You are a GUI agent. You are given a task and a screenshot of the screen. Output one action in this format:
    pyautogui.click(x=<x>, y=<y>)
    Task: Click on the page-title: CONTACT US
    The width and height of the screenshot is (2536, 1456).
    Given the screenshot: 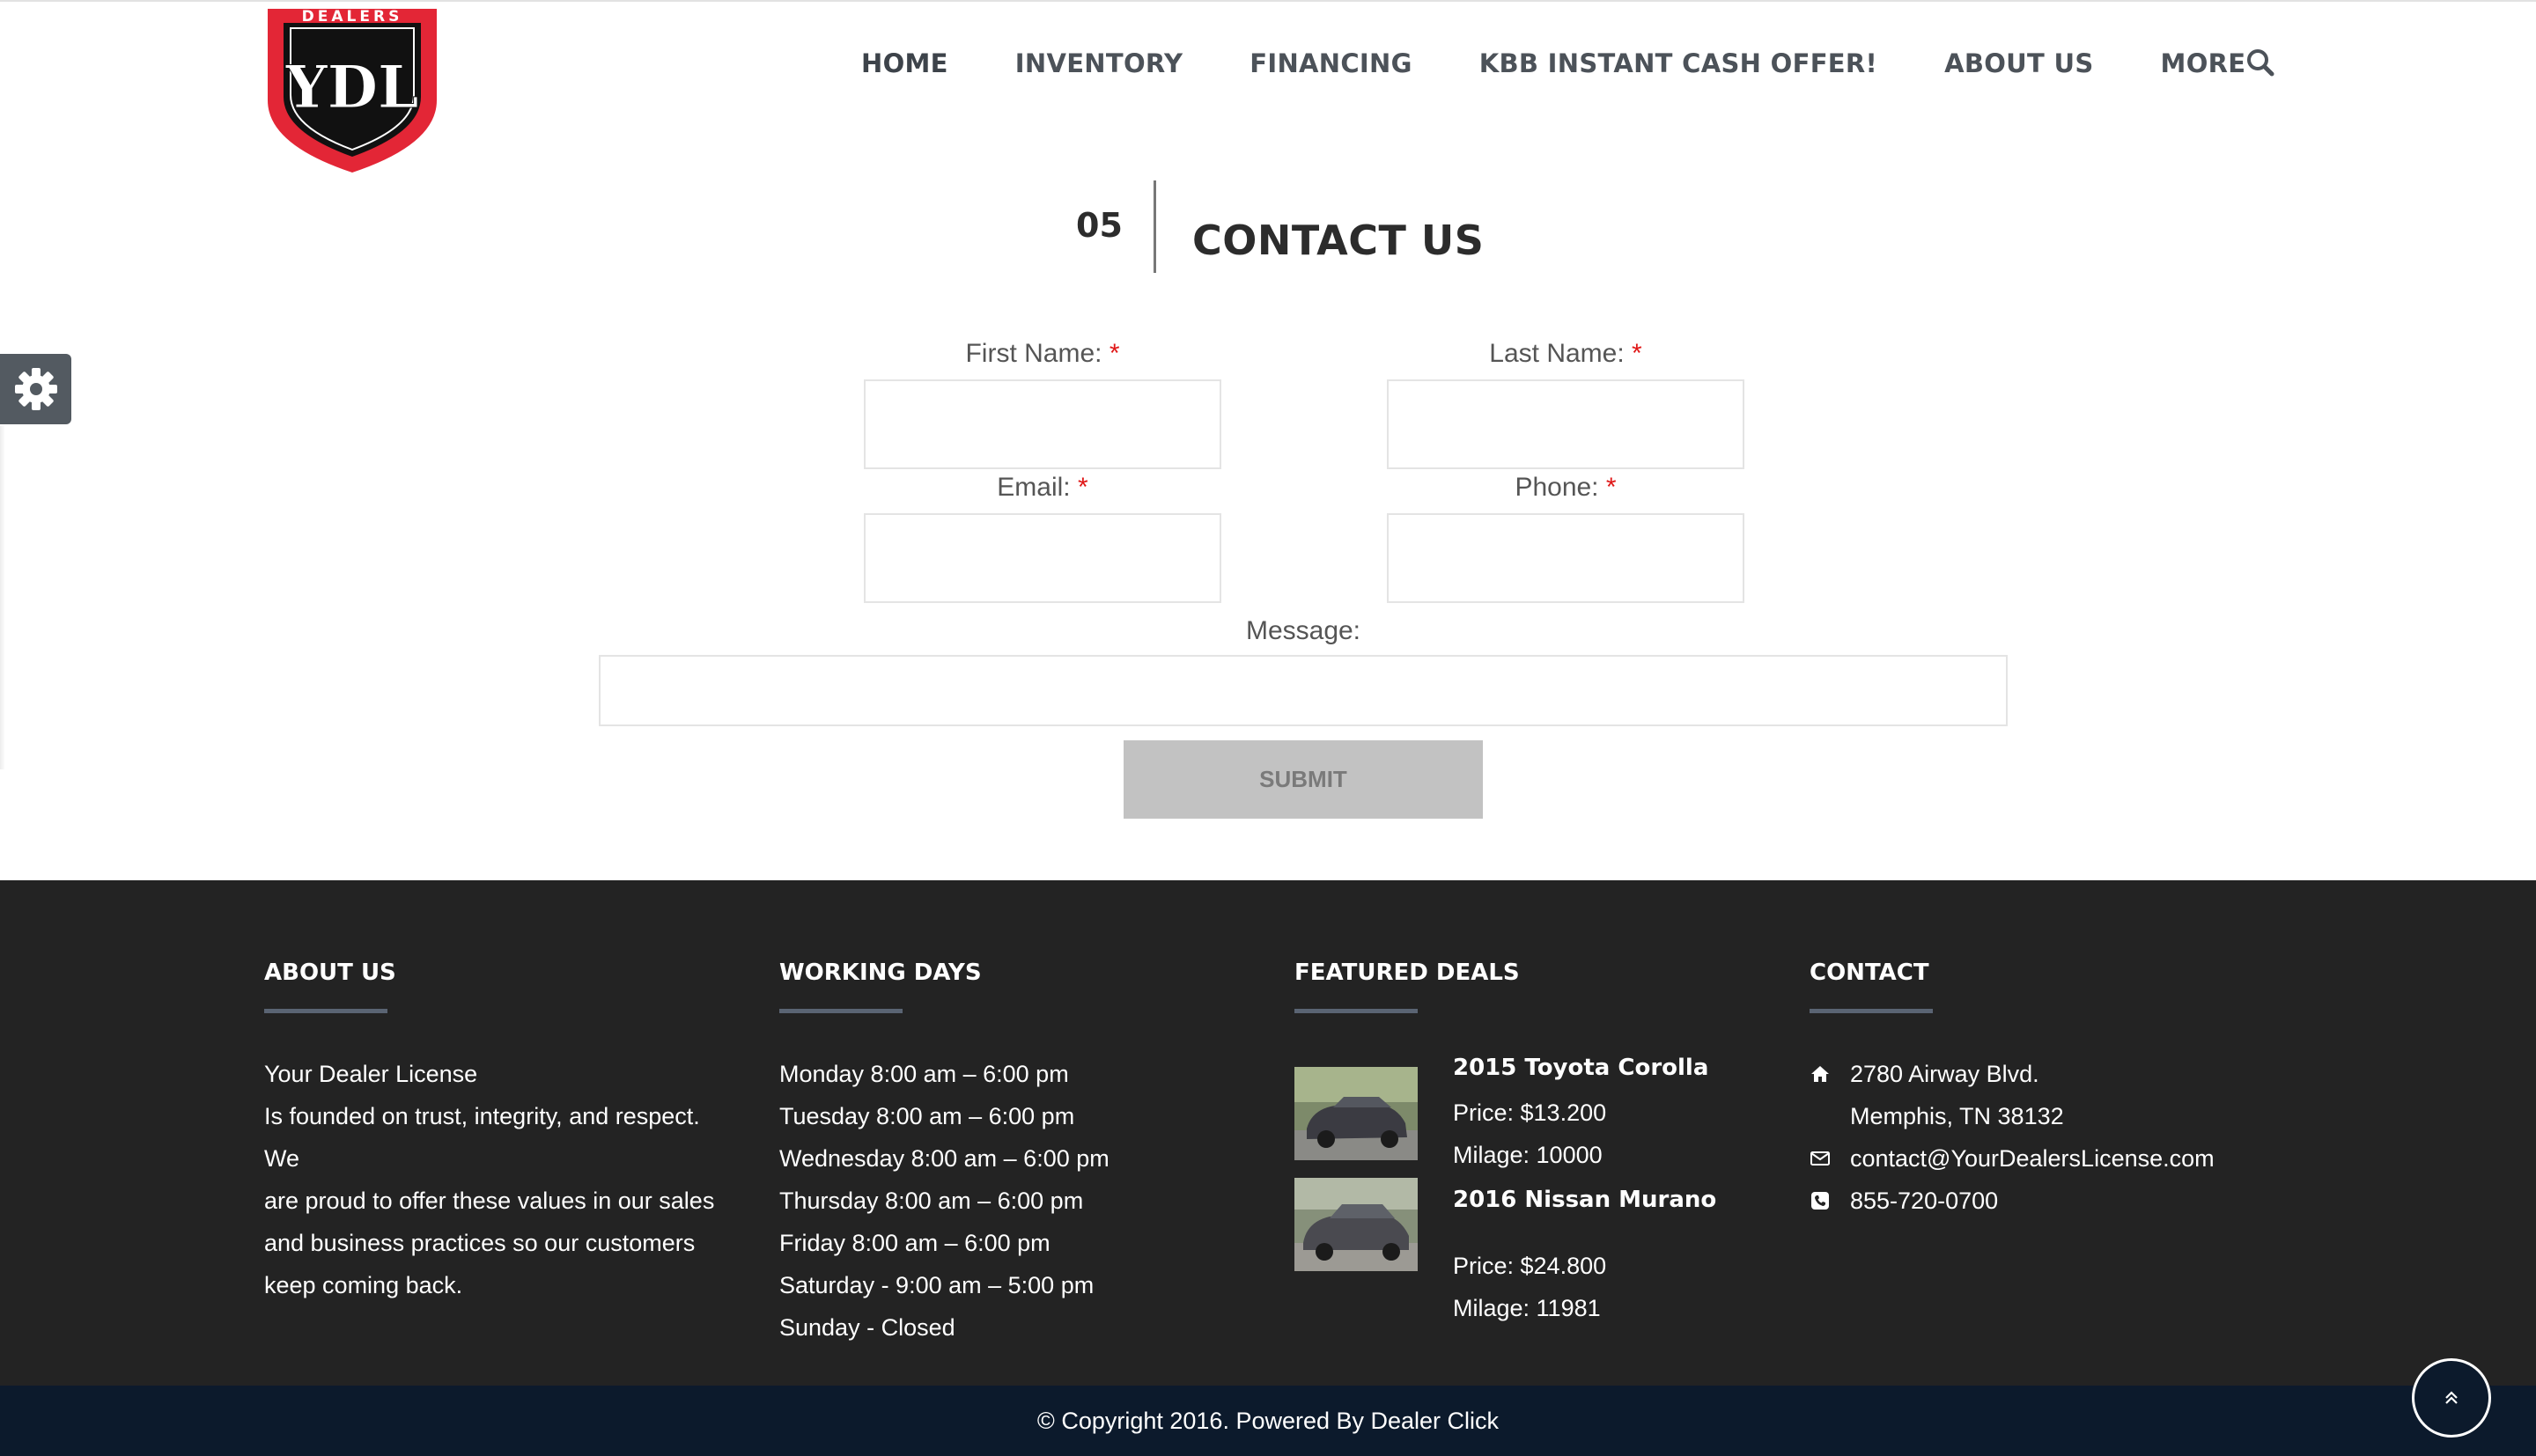 What is the action you would take?
    pyautogui.click(x=1338, y=240)
    